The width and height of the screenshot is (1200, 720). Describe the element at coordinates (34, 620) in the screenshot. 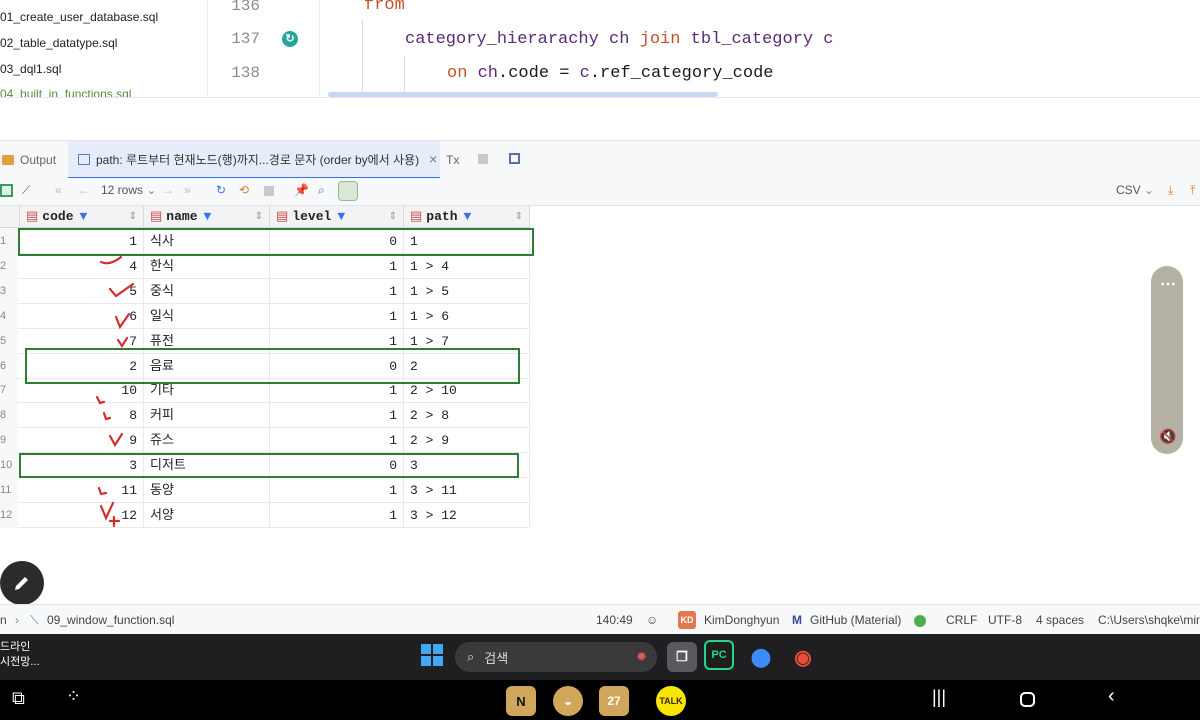

I see `sql-file-icon: ⟍` at that location.